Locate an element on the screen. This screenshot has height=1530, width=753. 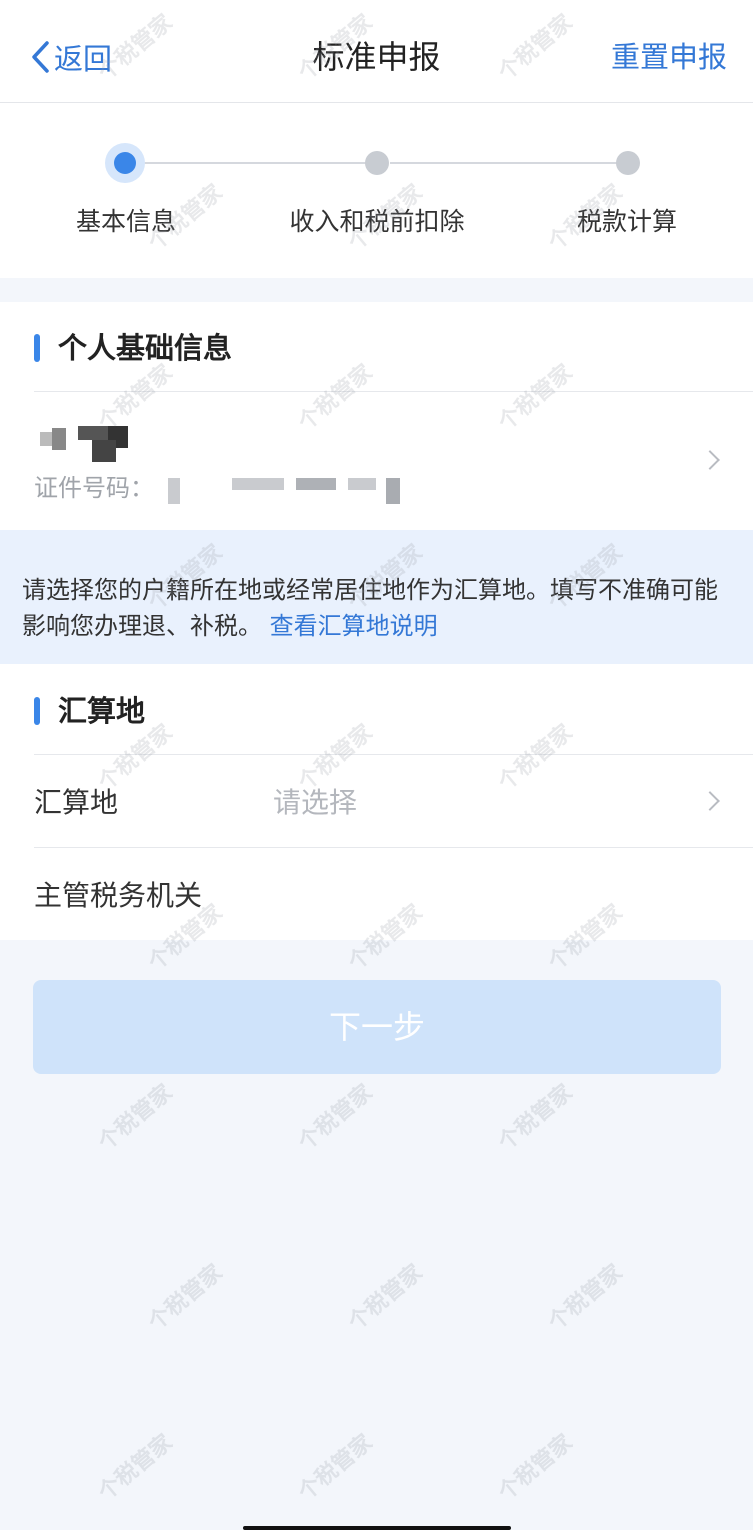
id-number-label: 证件号码： is located at coordinates (94, 488).